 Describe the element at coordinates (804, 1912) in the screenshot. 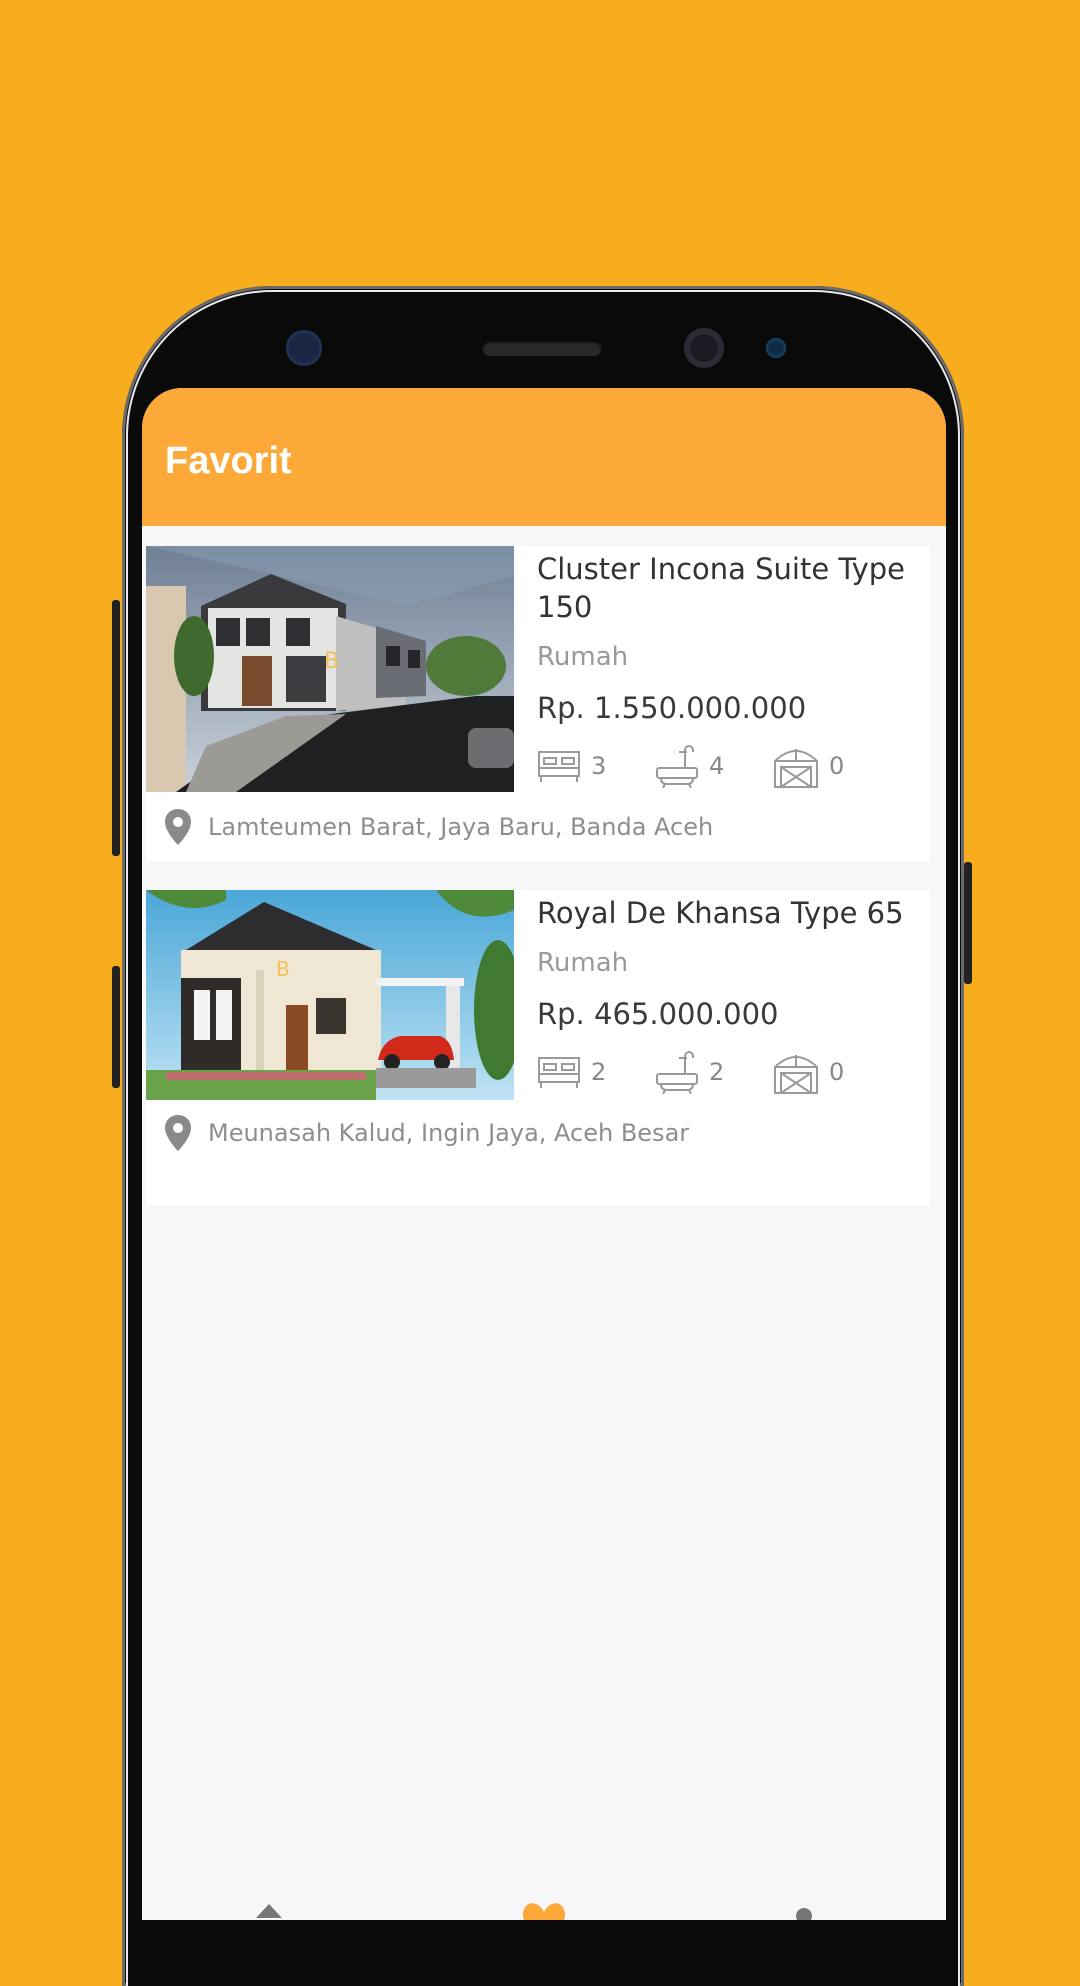

I see `profile-icon` at that location.